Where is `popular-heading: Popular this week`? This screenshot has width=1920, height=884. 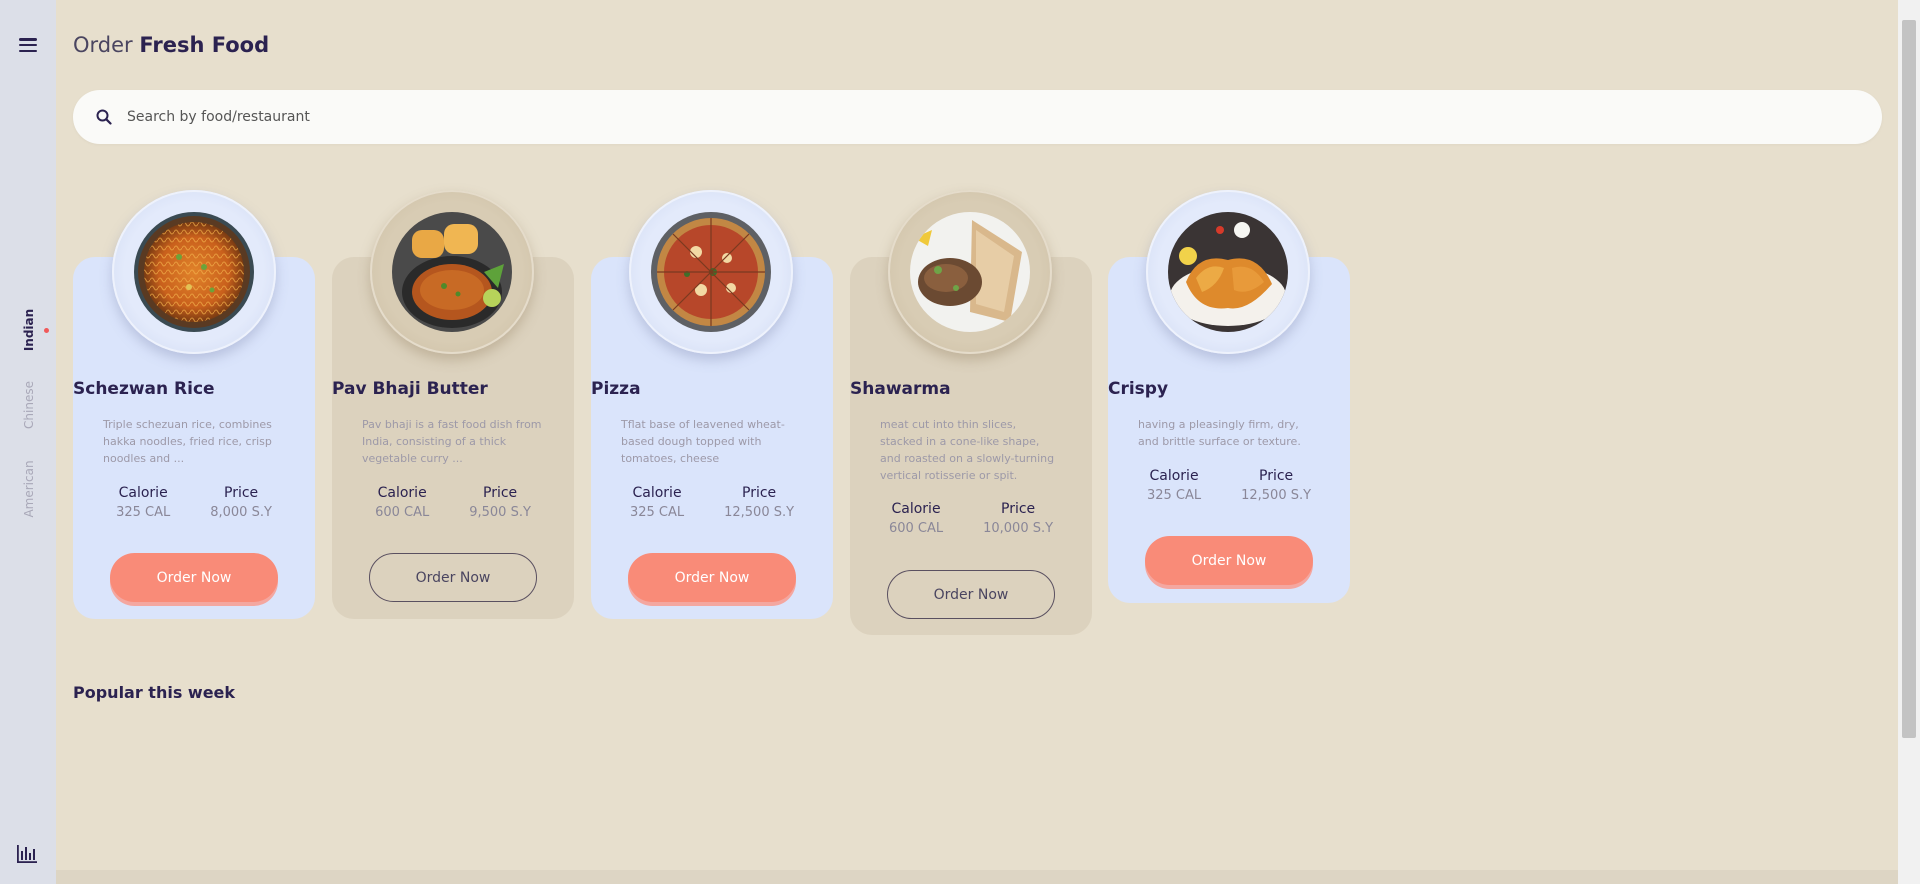 popular-heading: Popular this week is located at coordinates (154, 692).